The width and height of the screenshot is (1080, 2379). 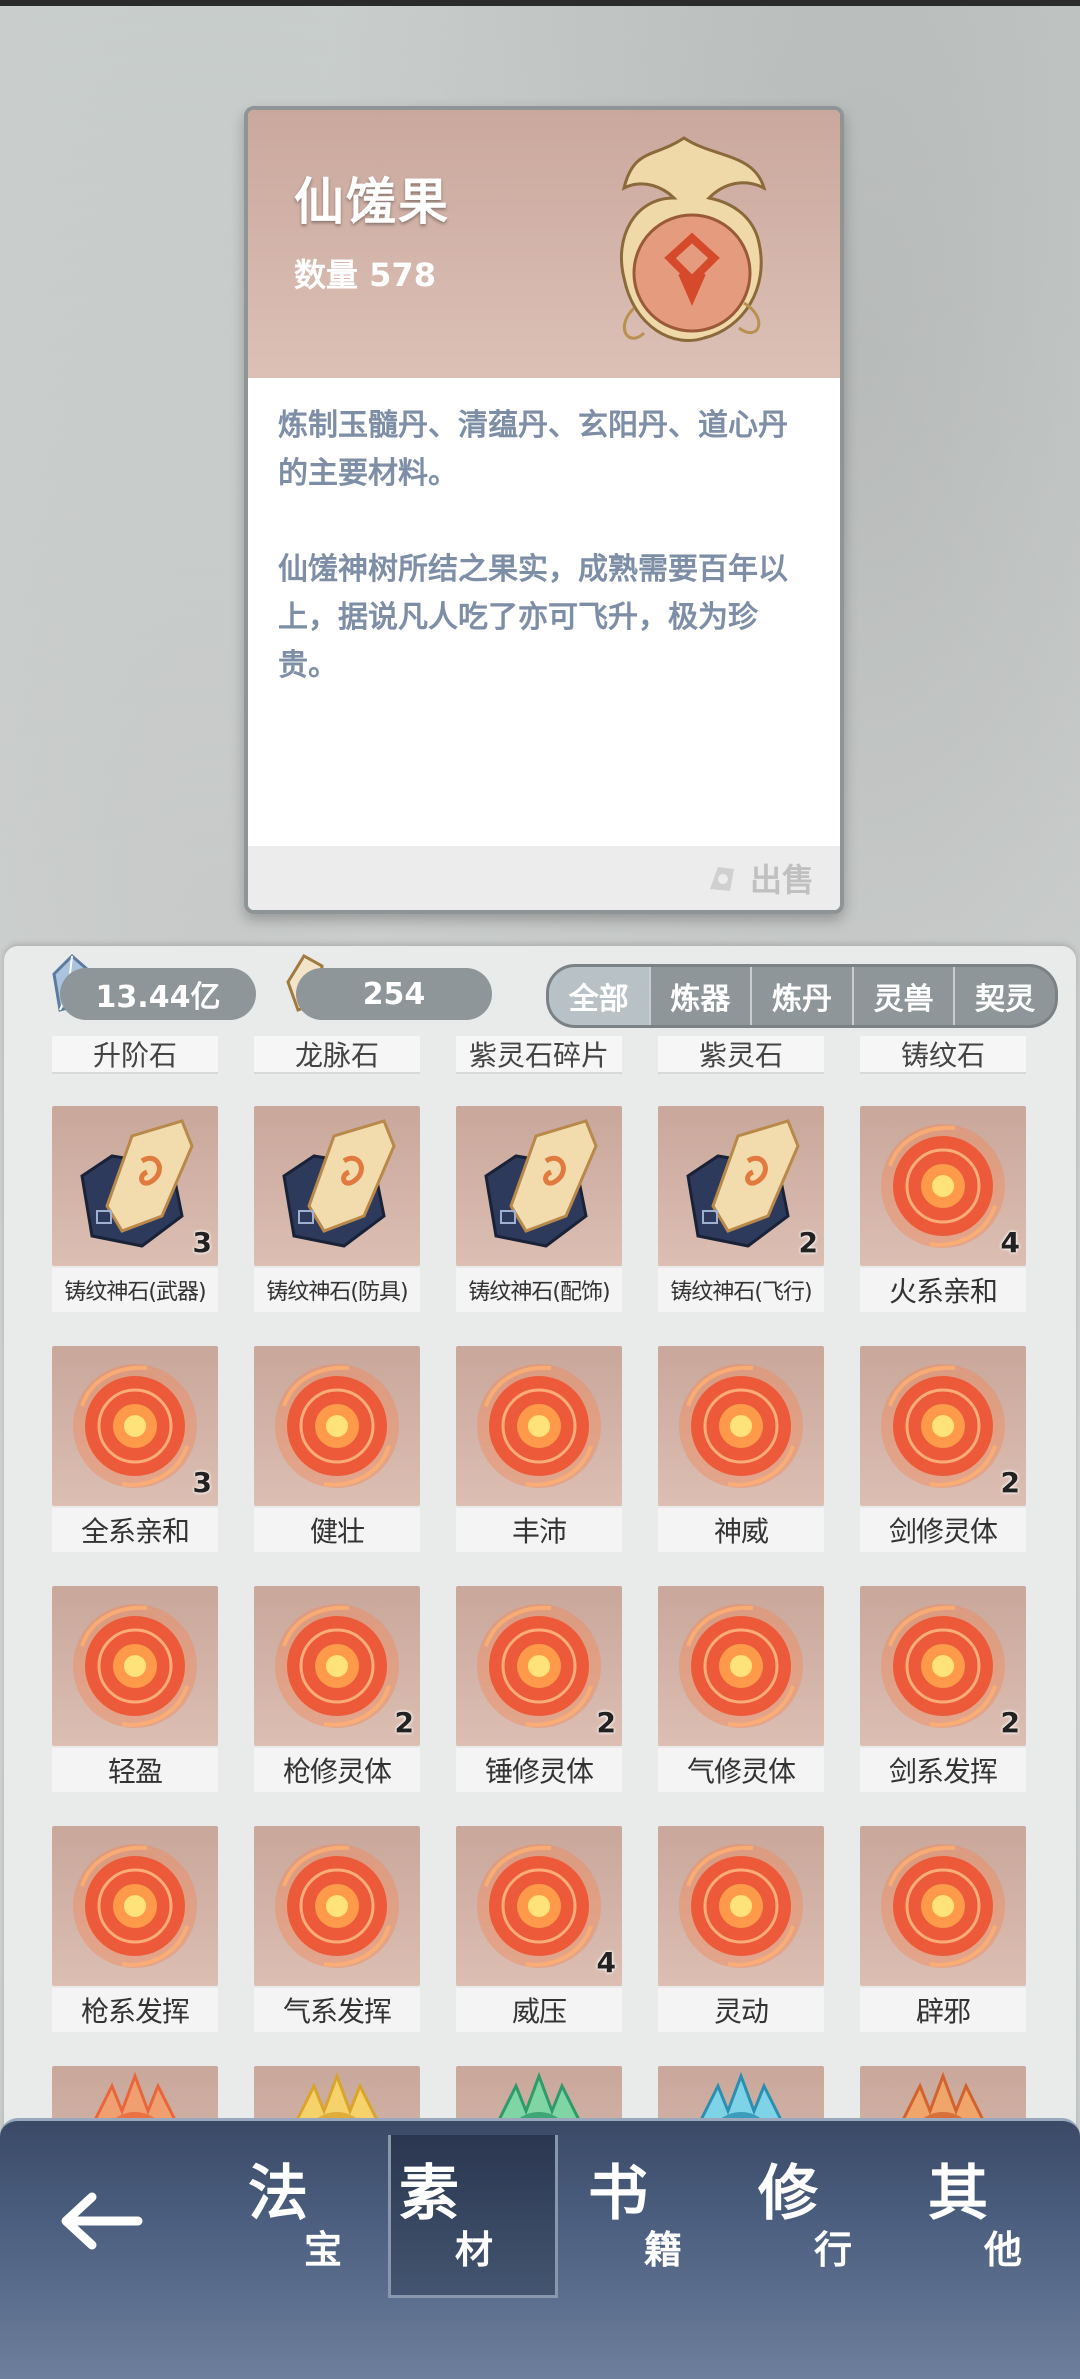 I want to click on item-tile: 3 铸纹神石(武器), so click(x=135, y=1209).